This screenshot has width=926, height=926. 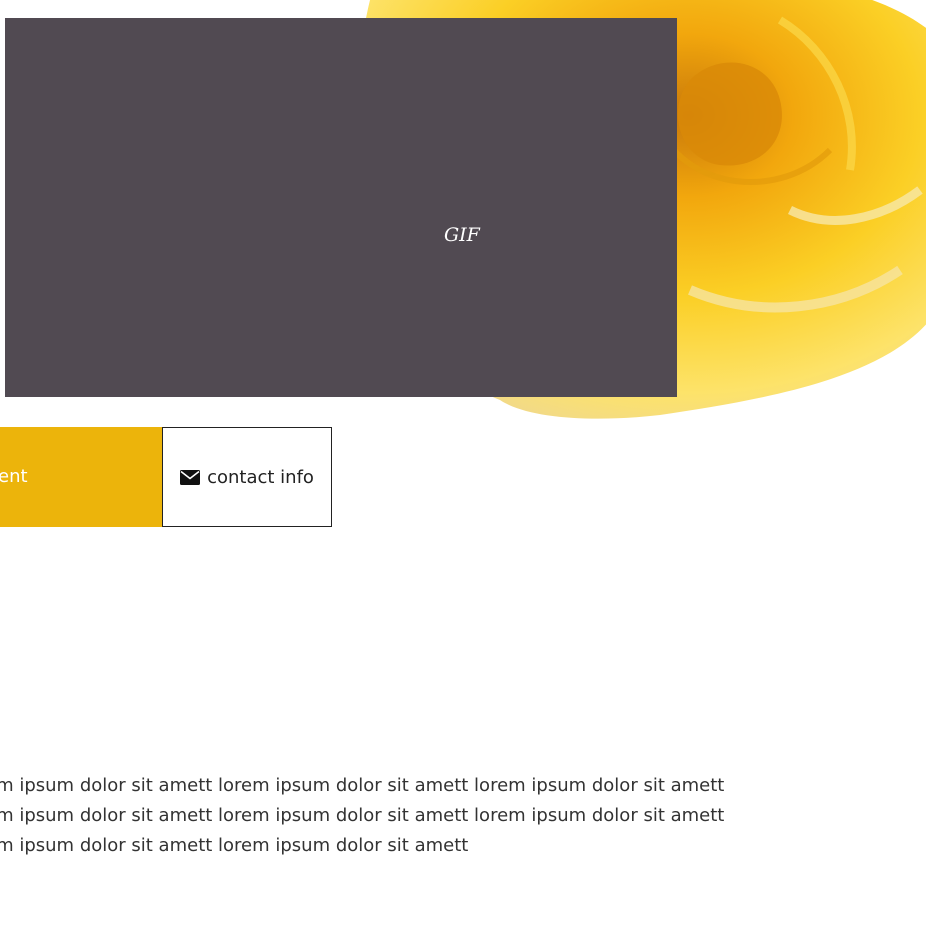 What do you see at coordinates (260, 477) in the screenshot?
I see `contact-info-label: contact info` at bounding box center [260, 477].